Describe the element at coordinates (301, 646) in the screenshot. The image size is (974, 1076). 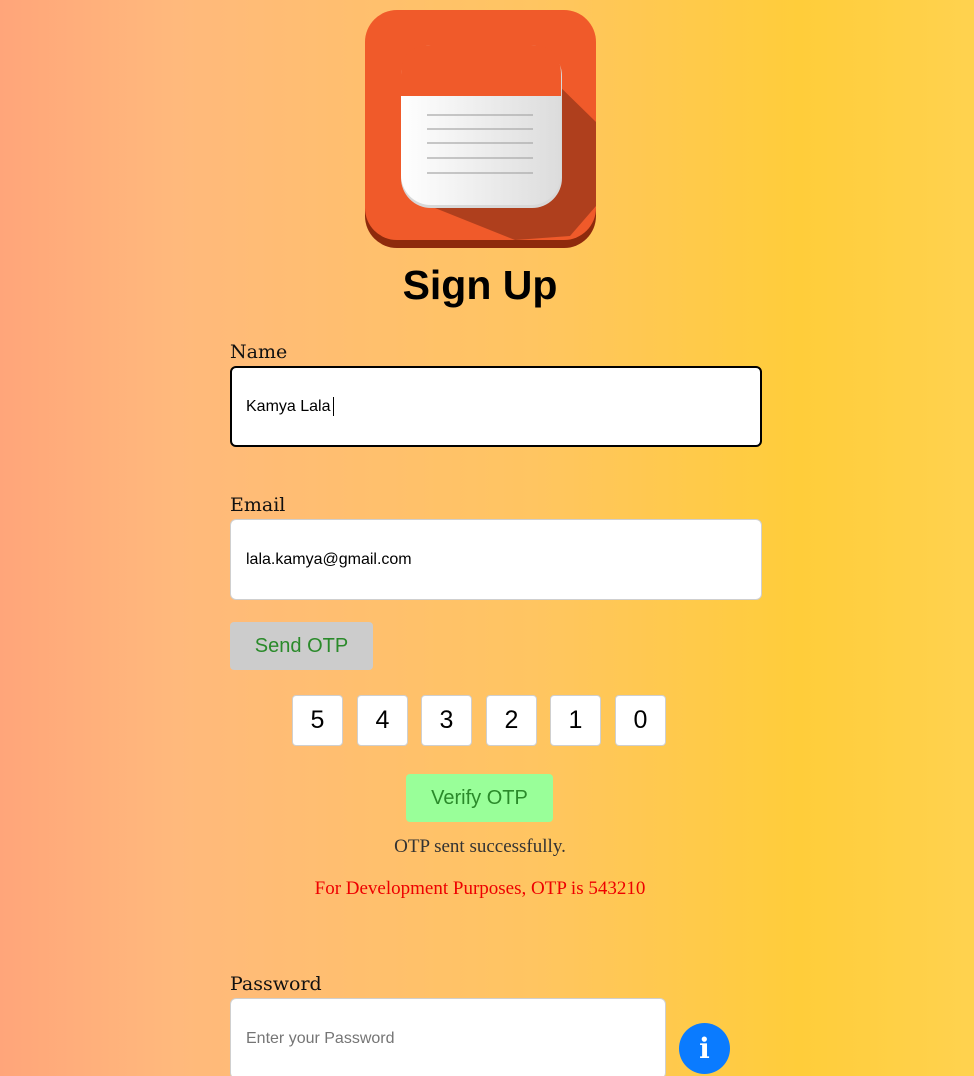
I see `send-otp-button: Send OTP` at that location.